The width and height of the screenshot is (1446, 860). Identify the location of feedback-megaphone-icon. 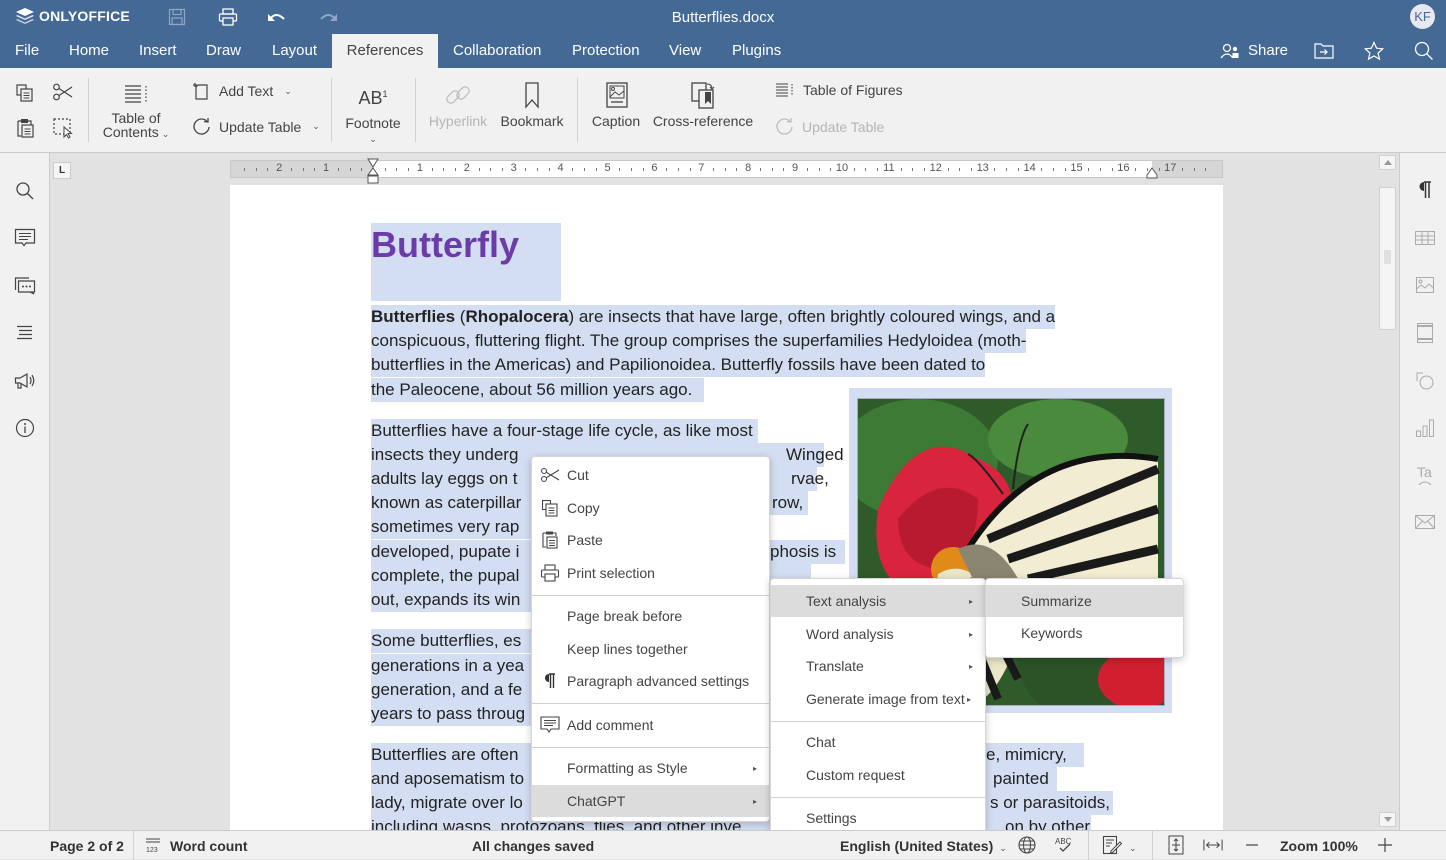
(25, 381).